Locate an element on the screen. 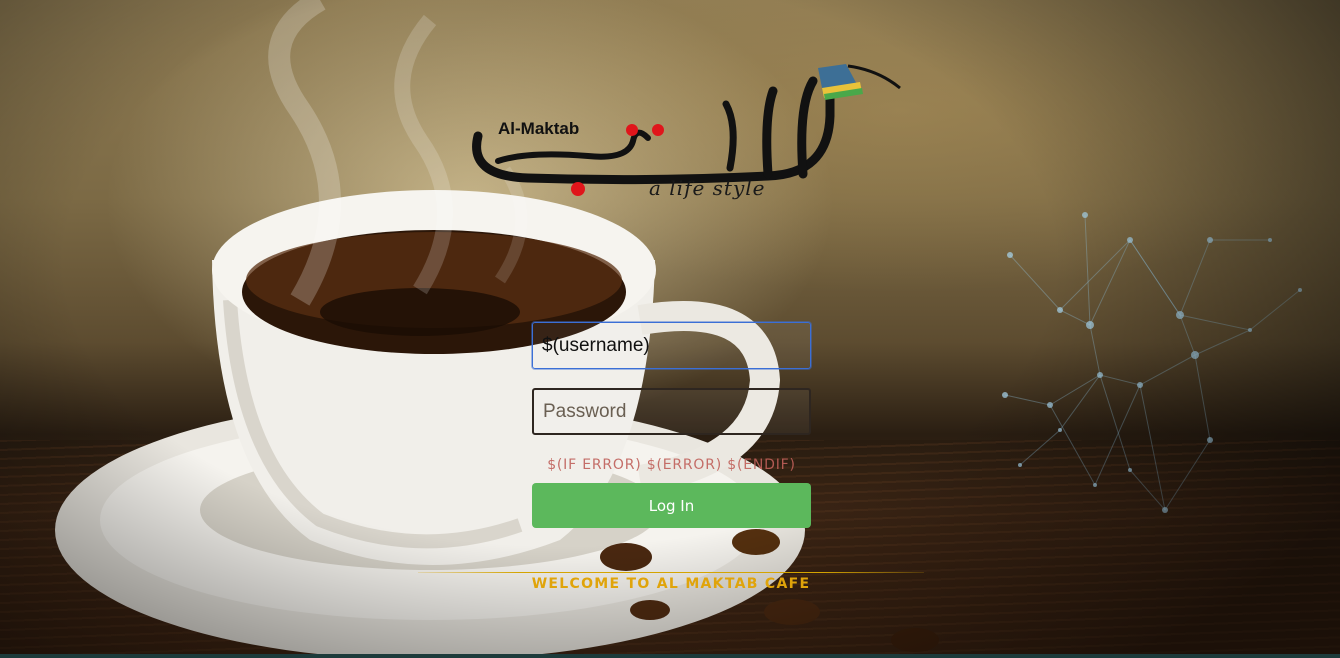 The height and width of the screenshot is (658, 1340). al-maktab-logo: Al-Maktab a life style is located at coordinates (688, 131).